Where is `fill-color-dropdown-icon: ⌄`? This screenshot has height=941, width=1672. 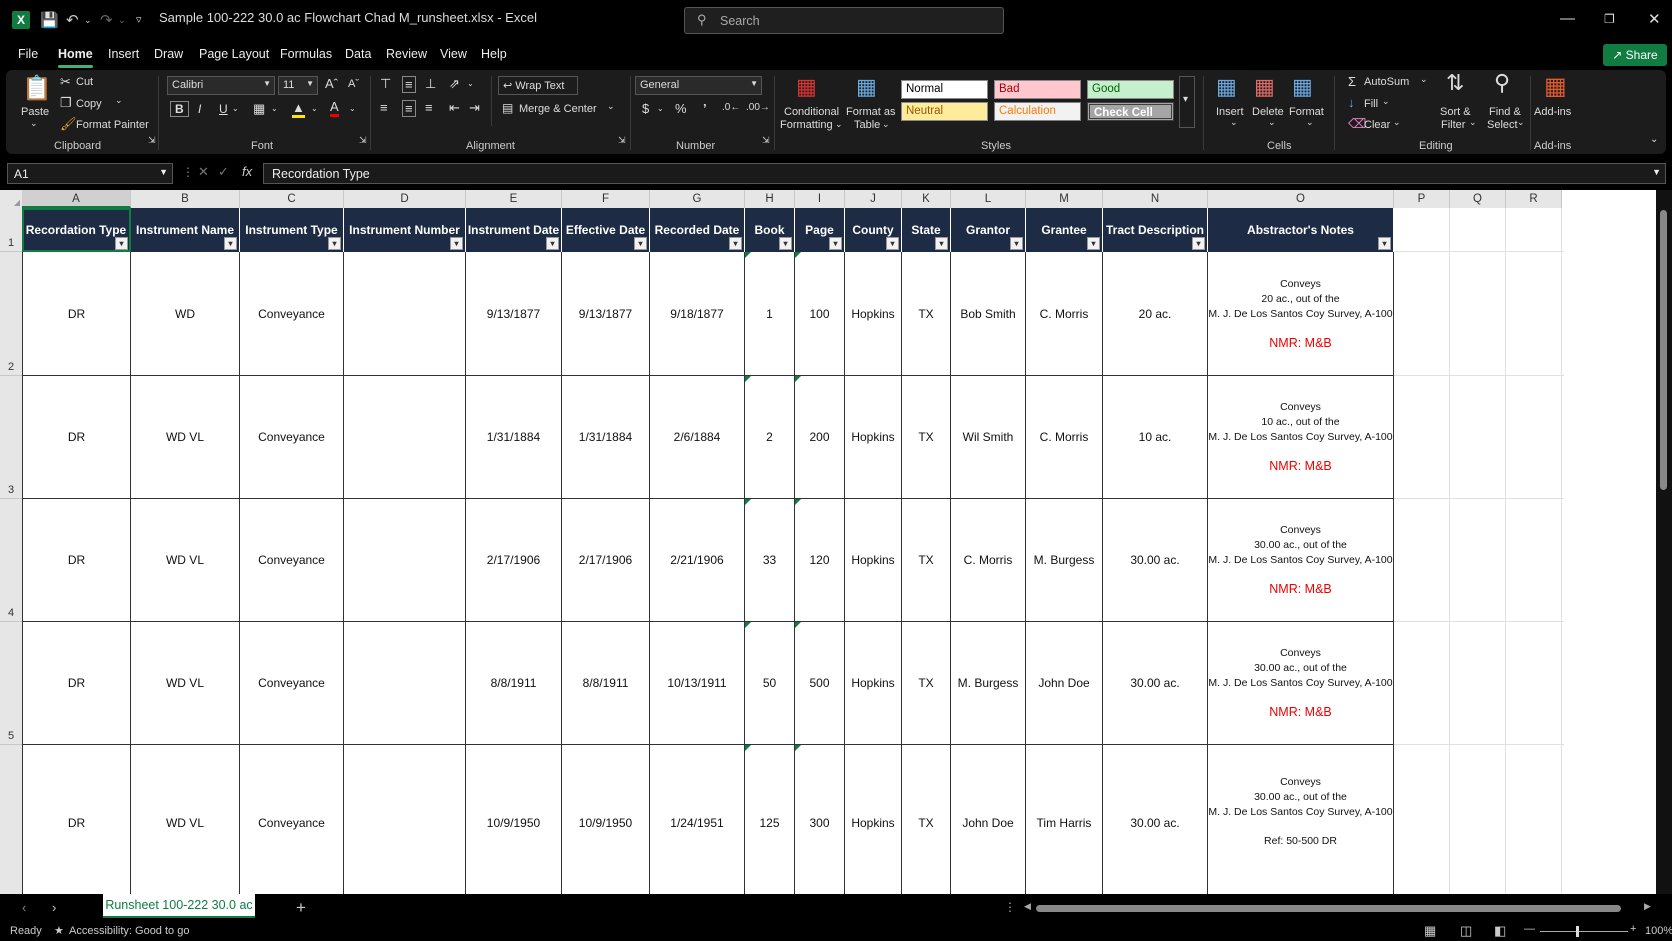
fill-color-dropdown-icon: ⌄ is located at coordinates (314, 108).